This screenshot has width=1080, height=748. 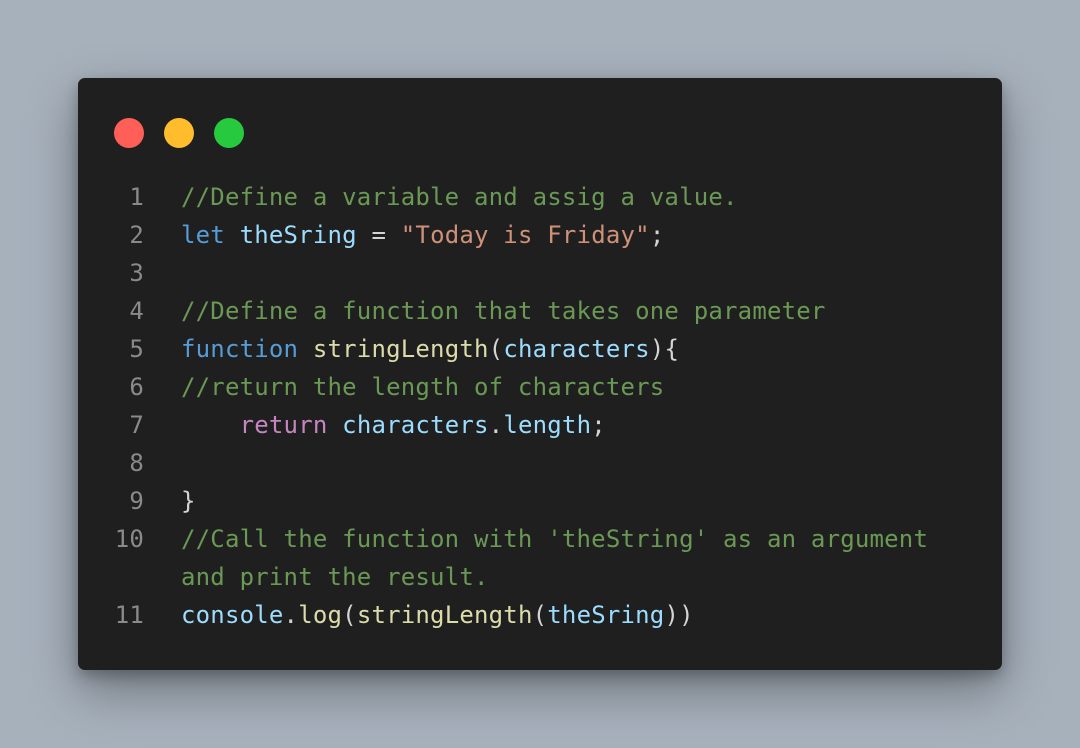 What do you see at coordinates (679, 615) in the screenshot?
I see `code-token-plain: ))` at bounding box center [679, 615].